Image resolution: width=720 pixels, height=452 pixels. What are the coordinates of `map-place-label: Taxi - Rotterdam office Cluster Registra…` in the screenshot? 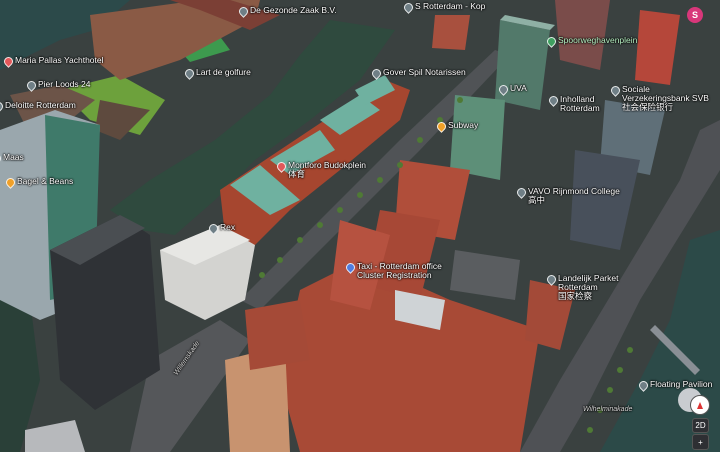 It's located at (399, 271).